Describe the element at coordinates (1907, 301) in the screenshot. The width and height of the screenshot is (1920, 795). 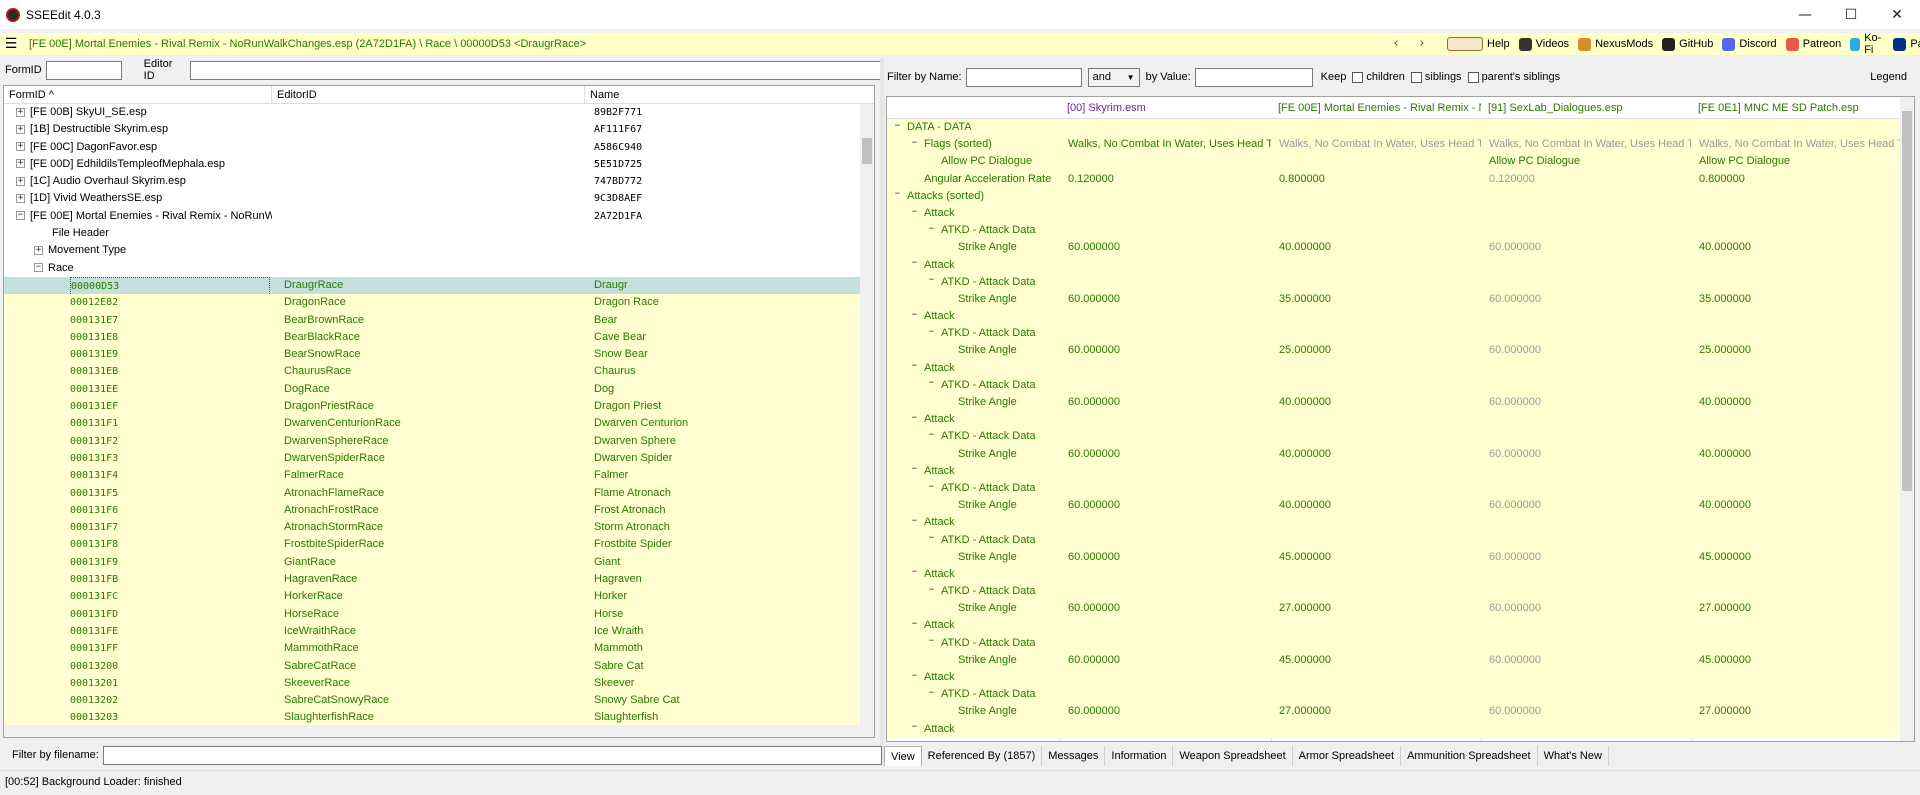
I see `compare-scroll-thumb` at that location.